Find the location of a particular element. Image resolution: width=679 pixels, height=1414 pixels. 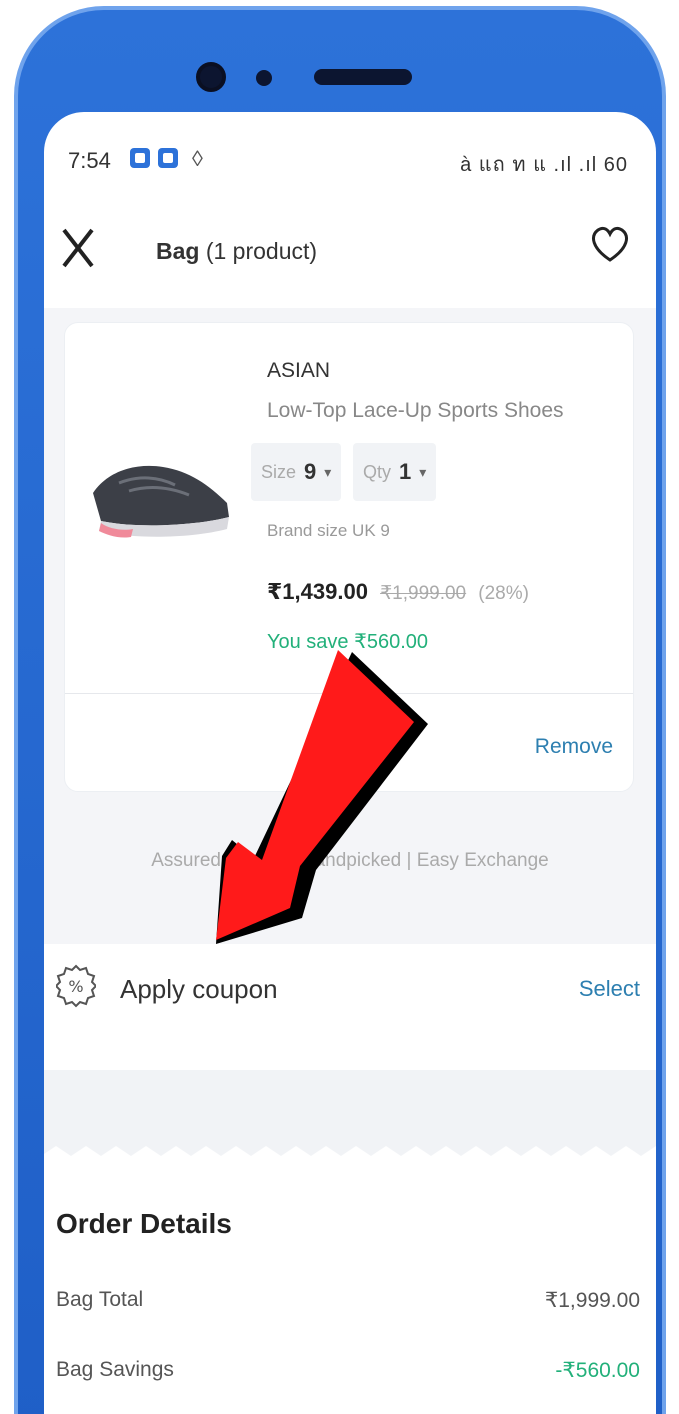

sensor-dot is located at coordinates (264, 78).